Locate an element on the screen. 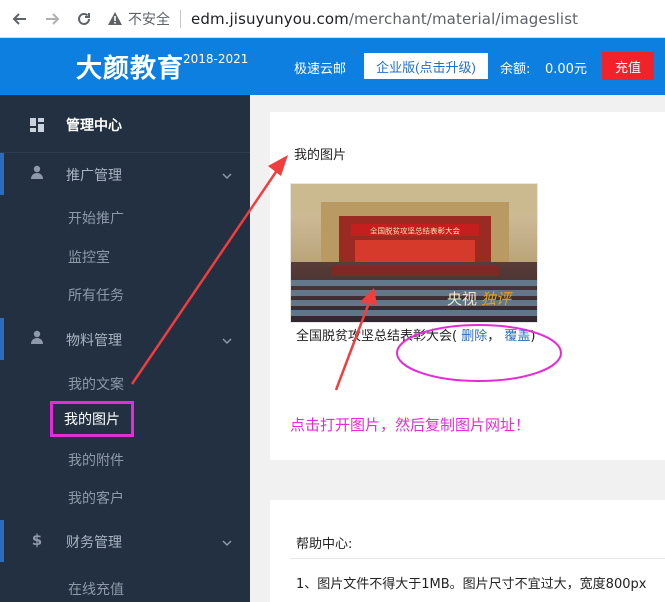  sidebar-item-my-copy: 我的文案 is located at coordinates (96, 384).